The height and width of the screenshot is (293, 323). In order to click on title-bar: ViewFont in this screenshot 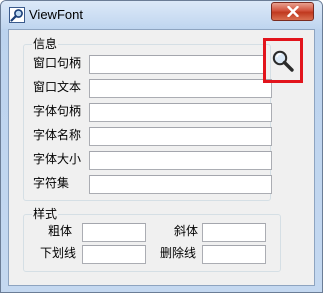, I will do `click(161, 15)`.